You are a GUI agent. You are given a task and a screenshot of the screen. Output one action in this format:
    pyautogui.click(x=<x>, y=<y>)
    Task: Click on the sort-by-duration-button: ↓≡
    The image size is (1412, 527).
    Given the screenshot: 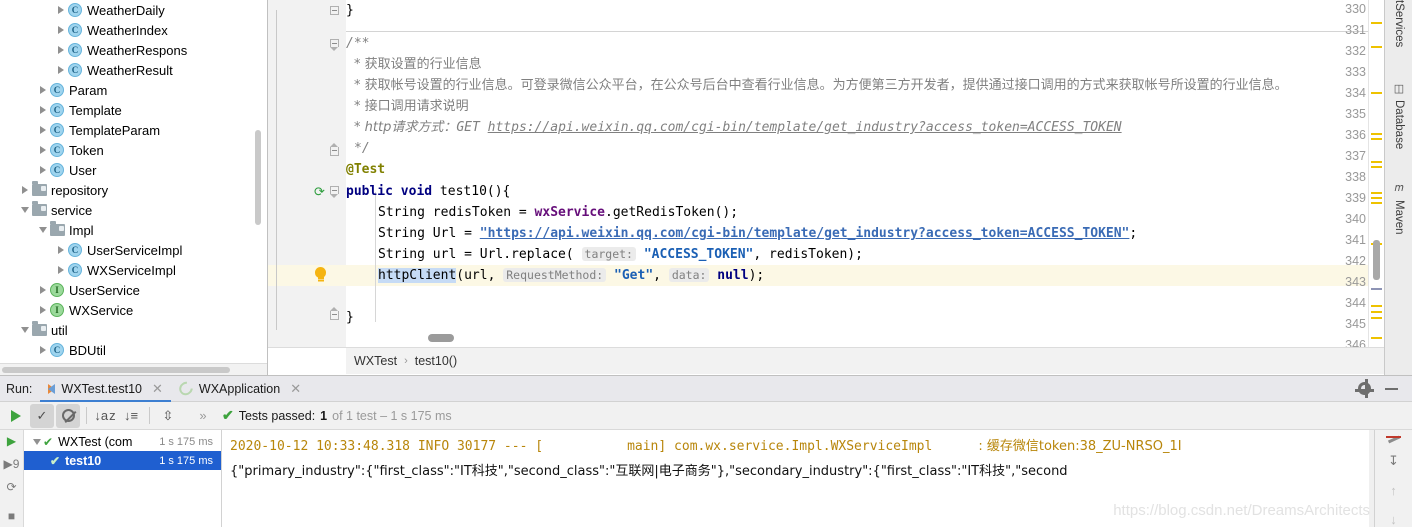 What is the action you would take?
    pyautogui.click(x=131, y=416)
    